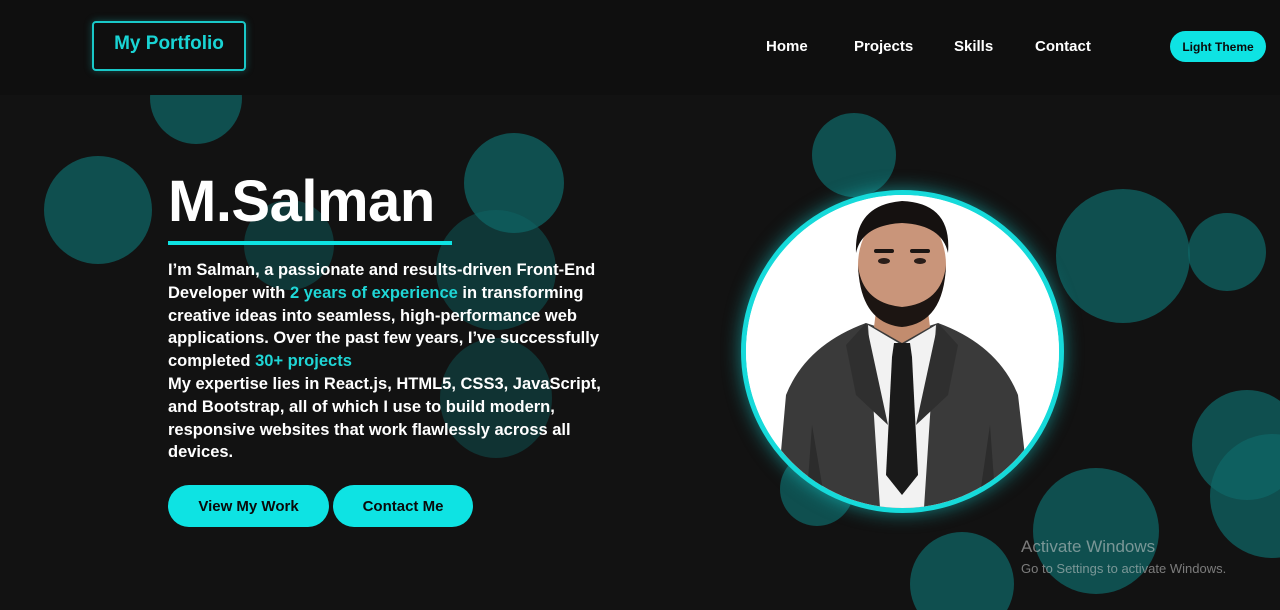 The image size is (1280, 610). I want to click on theme-toggle-button: Light Theme, so click(1218, 46).